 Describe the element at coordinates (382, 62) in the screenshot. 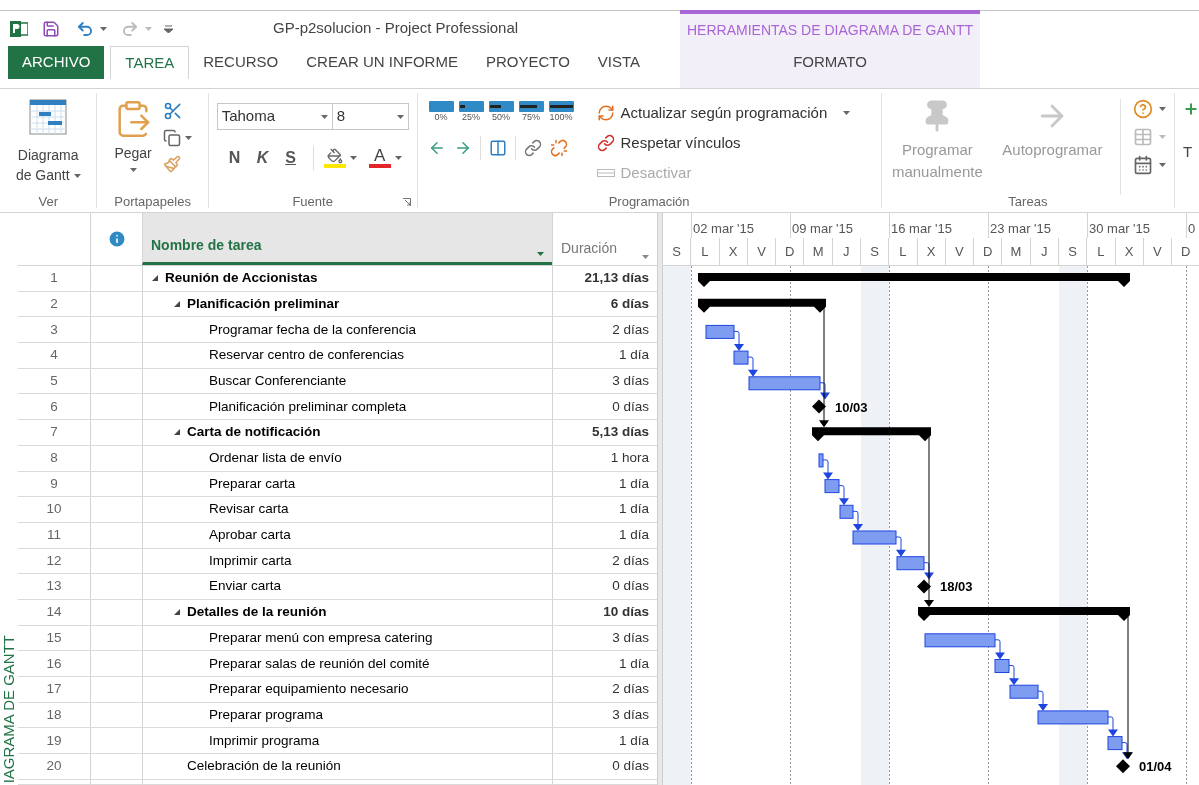

I see `ribbon-tab: CREAR UN INFORME` at that location.